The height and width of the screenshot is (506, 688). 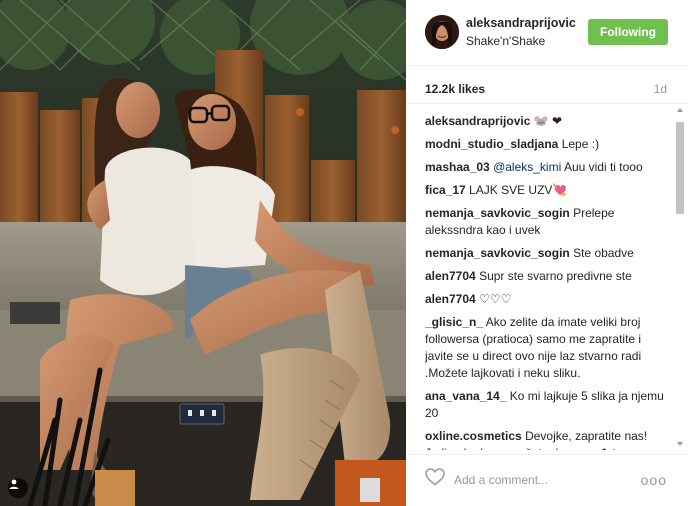 What do you see at coordinates (628, 32) in the screenshot?
I see `following-button: Following` at bounding box center [628, 32].